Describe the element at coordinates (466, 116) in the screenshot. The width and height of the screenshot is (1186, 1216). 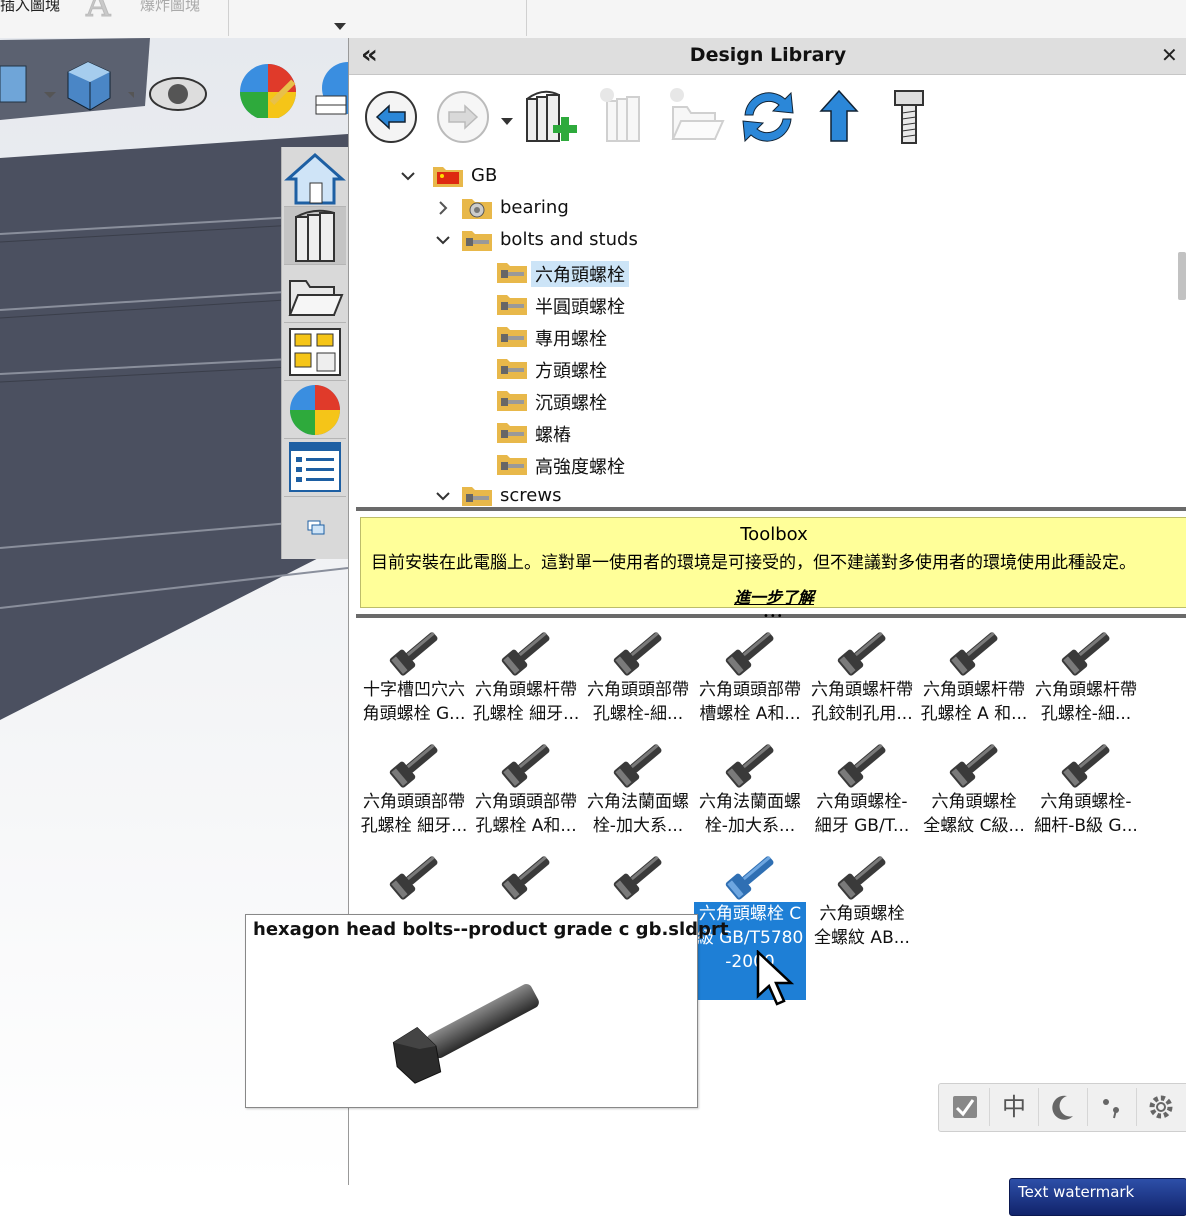
I see `forward-icon` at that location.